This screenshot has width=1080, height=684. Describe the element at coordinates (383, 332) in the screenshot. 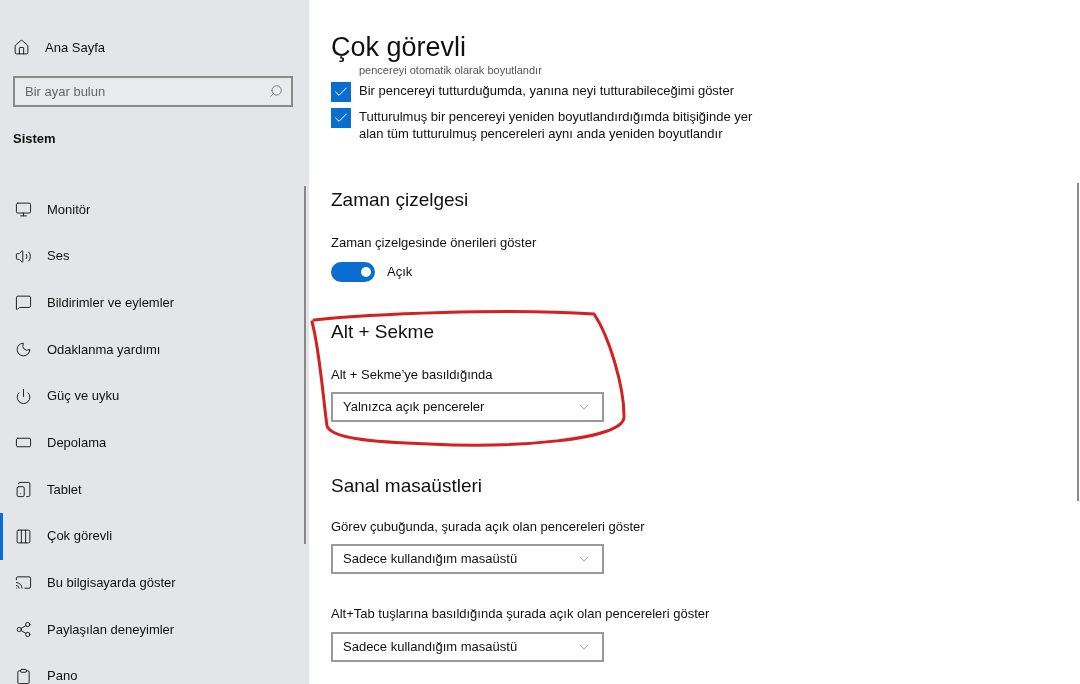

I see `section-heading: Alt + Sekme` at that location.